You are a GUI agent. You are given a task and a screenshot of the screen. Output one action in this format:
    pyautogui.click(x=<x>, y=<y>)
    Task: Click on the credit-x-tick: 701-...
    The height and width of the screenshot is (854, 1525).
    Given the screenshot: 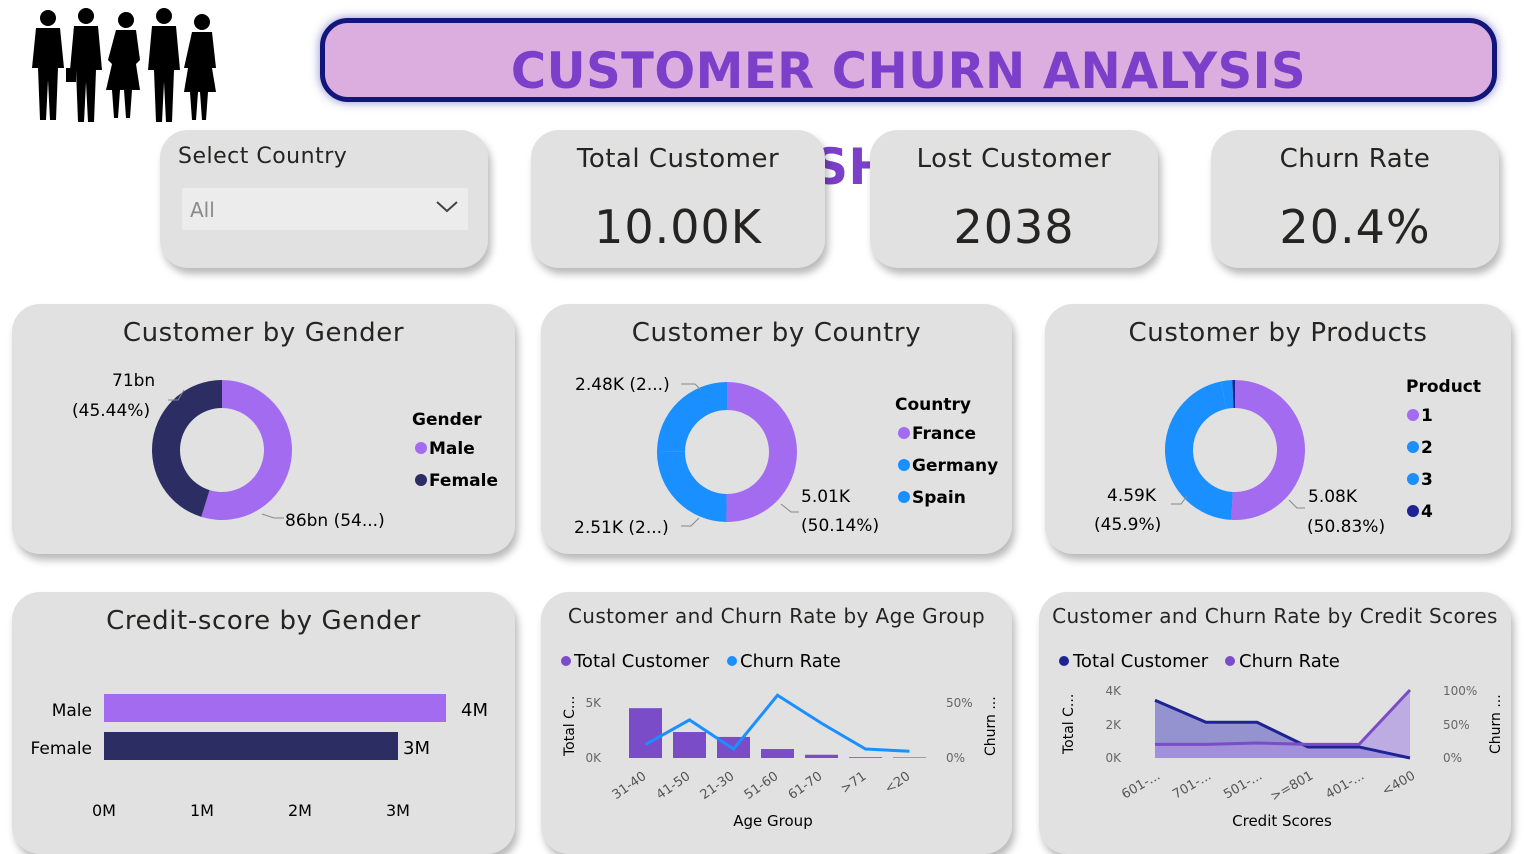 What is the action you would take?
    pyautogui.click(x=1192, y=785)
    